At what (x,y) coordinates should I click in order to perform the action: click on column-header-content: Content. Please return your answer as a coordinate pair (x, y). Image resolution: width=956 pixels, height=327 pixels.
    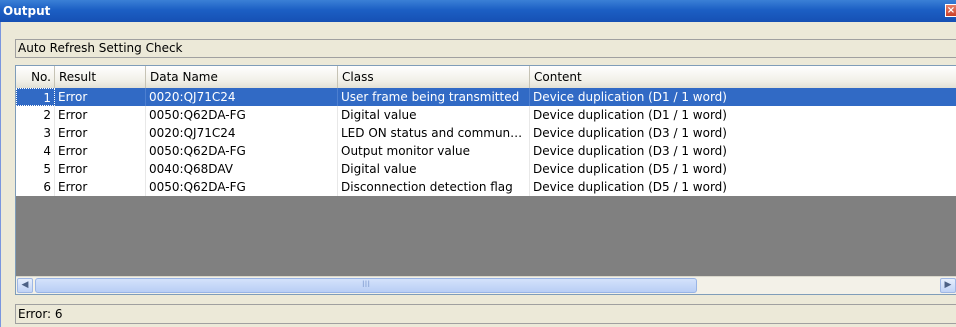
    Looking at the image, I should click on (743, 77).